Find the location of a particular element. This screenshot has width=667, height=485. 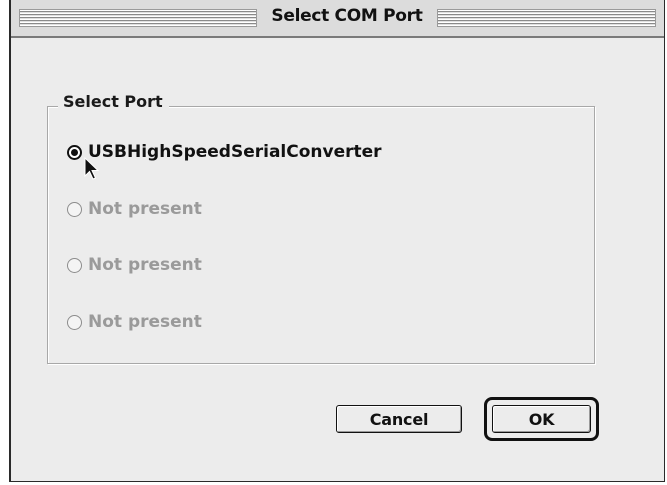

port-option-label: USBHighSpeedSerialConverter is located at coordinates (235, 152).